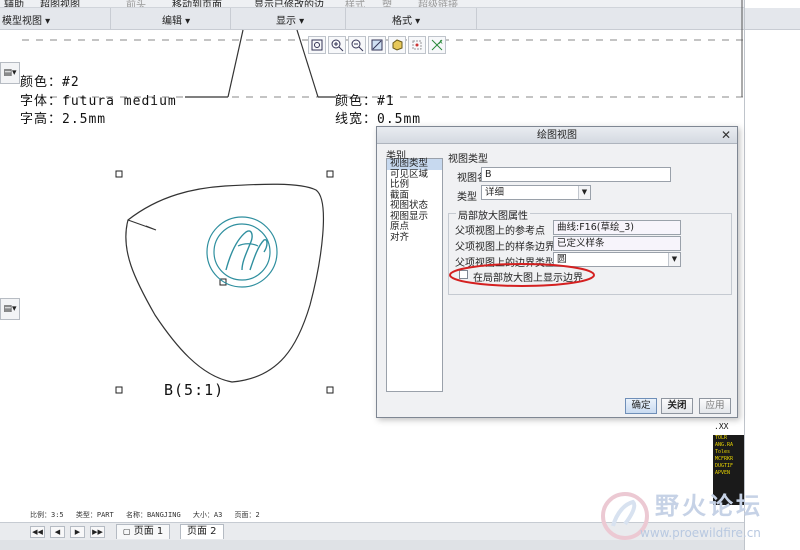 This screenshot has height=550, width=800. What do you see at coordinates (207, 515) in the screenshot?
I see `status-size: 大小：A3` at bounding box center [207, 515].